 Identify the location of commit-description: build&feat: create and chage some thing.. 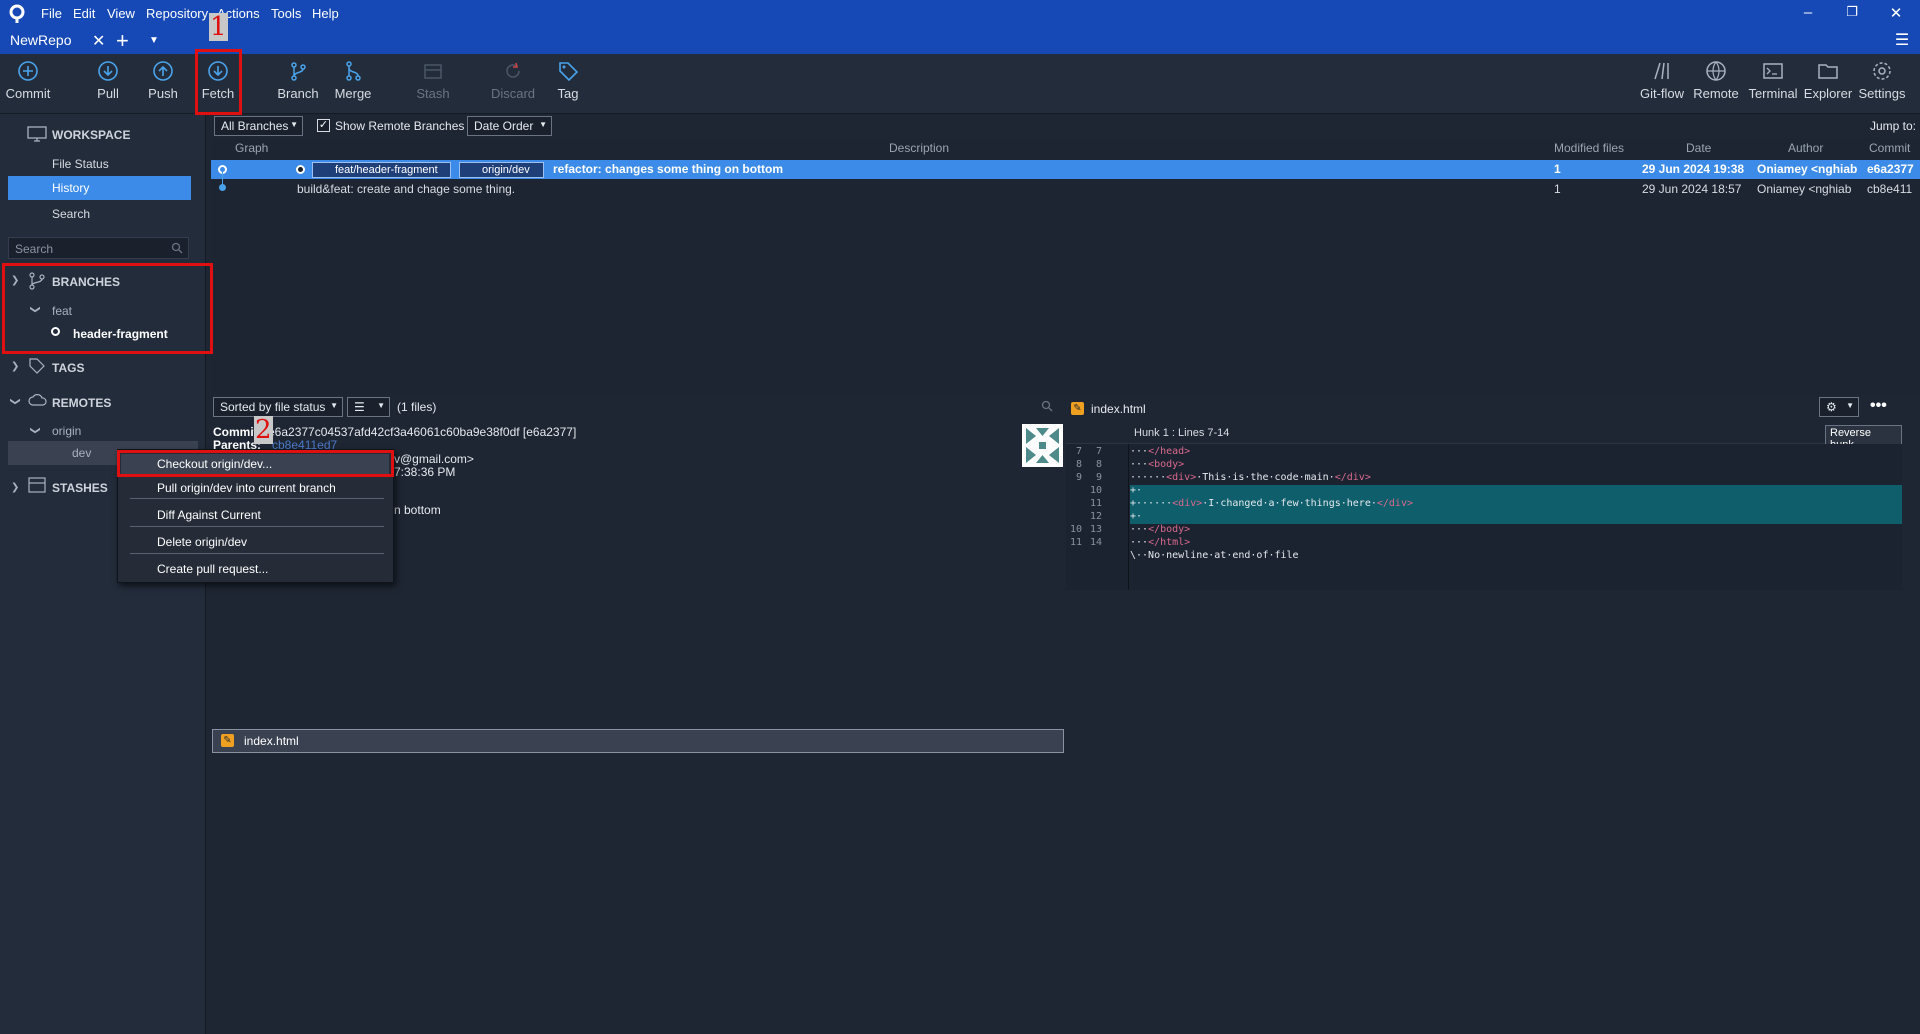
(406, 189).